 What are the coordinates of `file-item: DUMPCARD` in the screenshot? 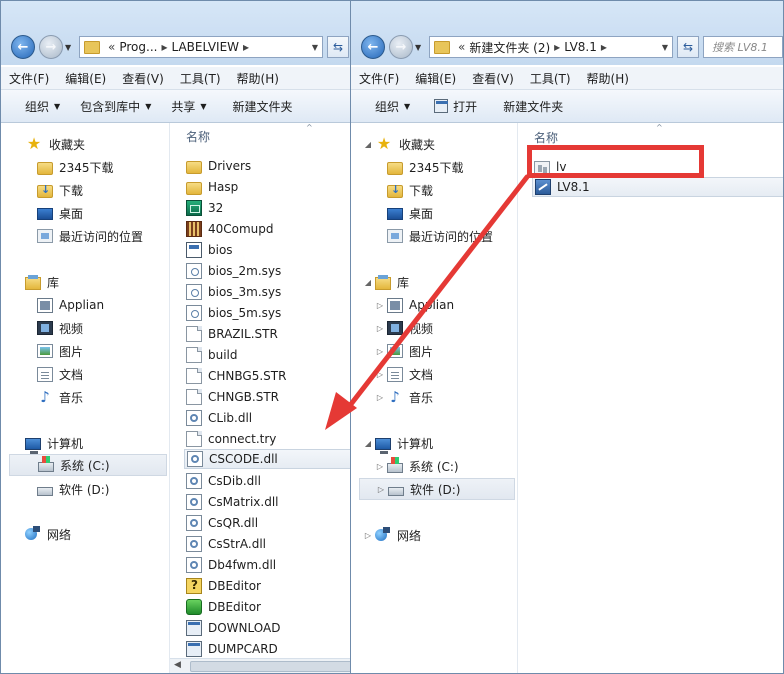 It's located at (232, 649).